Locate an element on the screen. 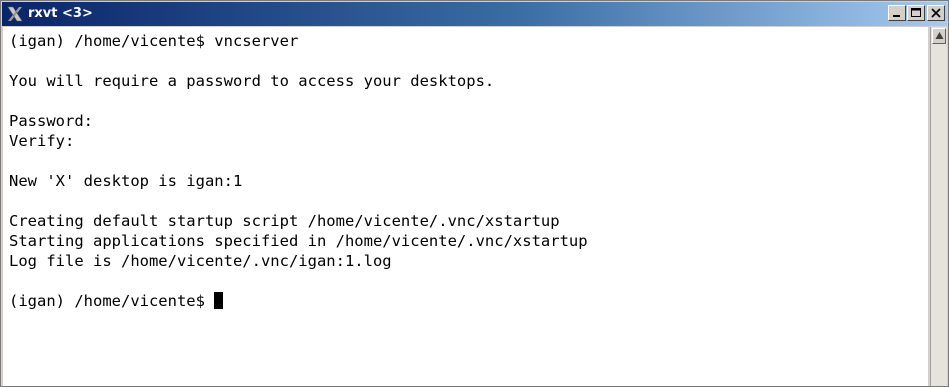  minimize-icon is located at coordinates (896, 16).